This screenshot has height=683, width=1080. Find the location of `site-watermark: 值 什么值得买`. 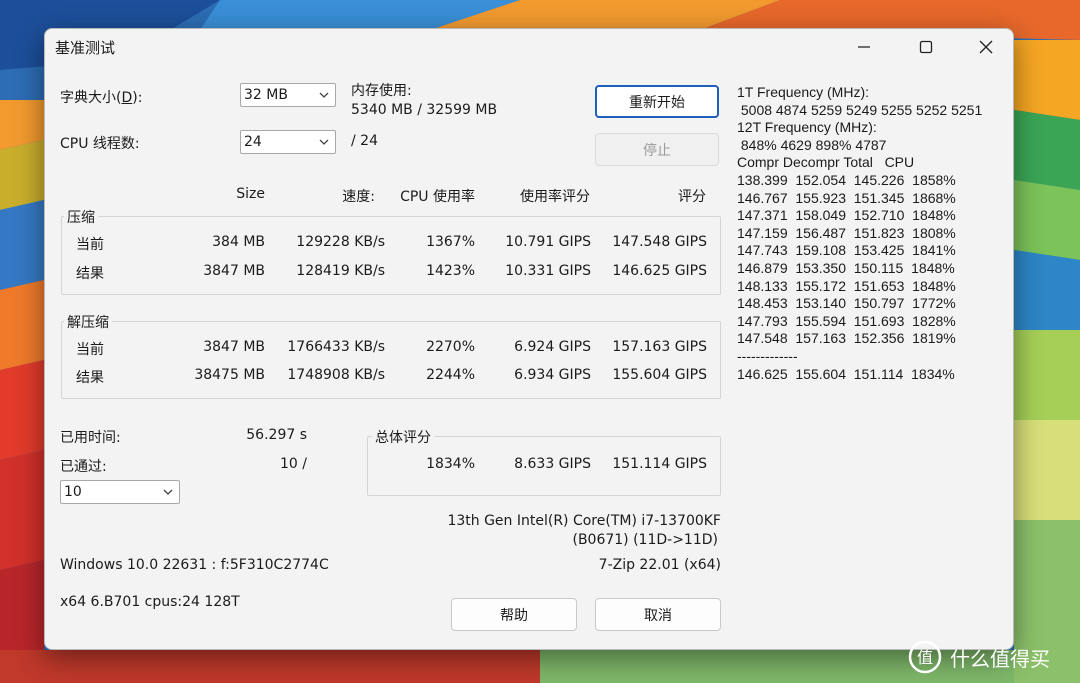

site-watermark: 值 什么值得买 is located at coordinates (979, 657).